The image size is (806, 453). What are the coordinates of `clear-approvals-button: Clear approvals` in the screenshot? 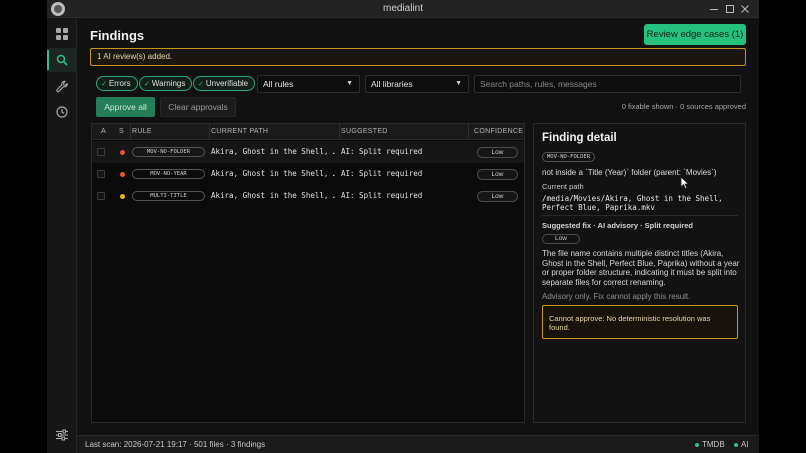 It's located at (198, 107).